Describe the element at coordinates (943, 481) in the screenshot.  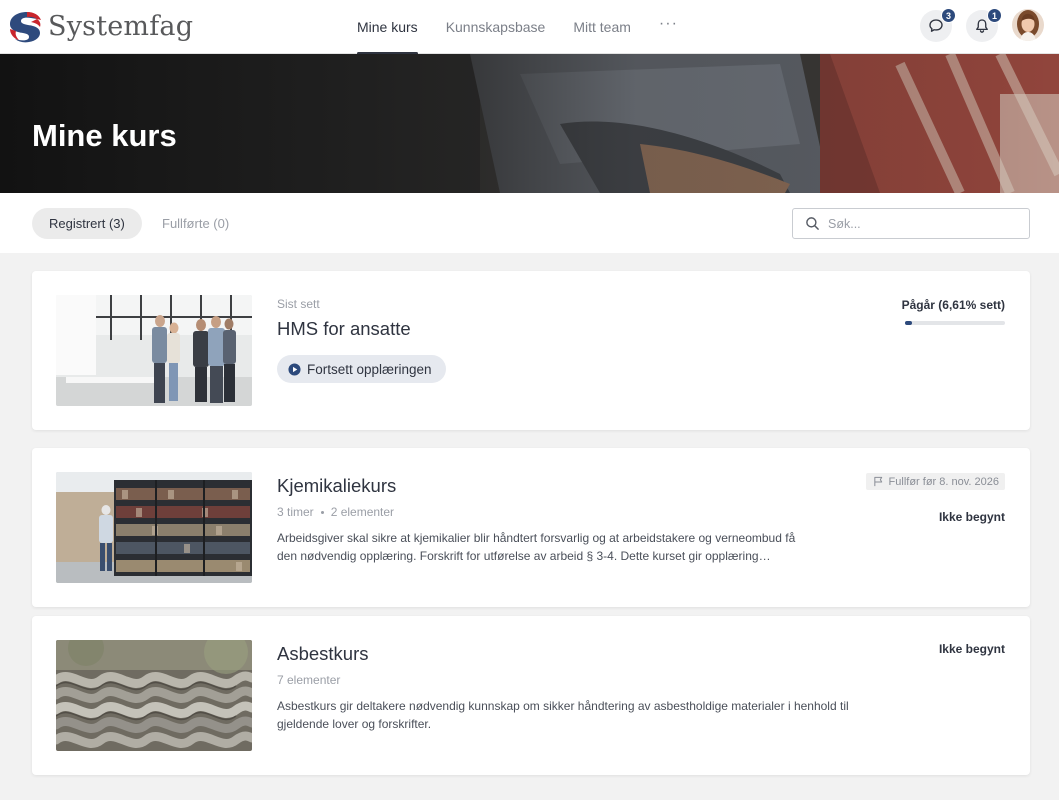
I see `deadline-text: Fullfør før 8. nov. 2026` at that location.